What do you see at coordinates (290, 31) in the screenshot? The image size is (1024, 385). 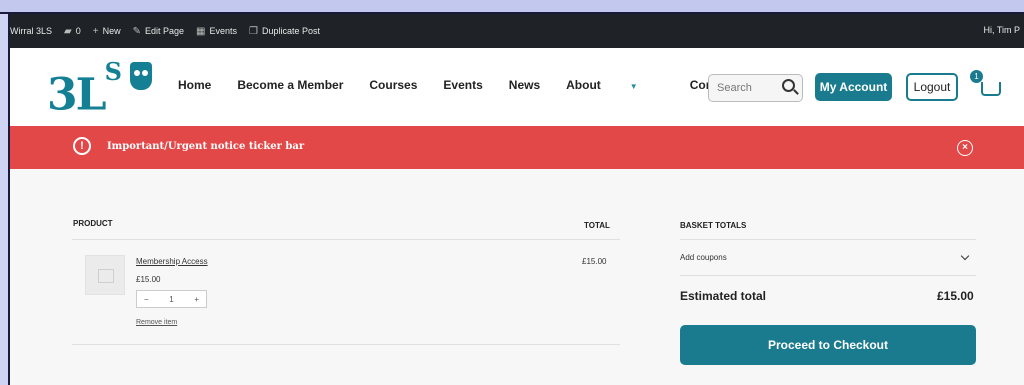 I see `admin-duplicate-label: Duplicate Post` at bounding box center [290, 31].